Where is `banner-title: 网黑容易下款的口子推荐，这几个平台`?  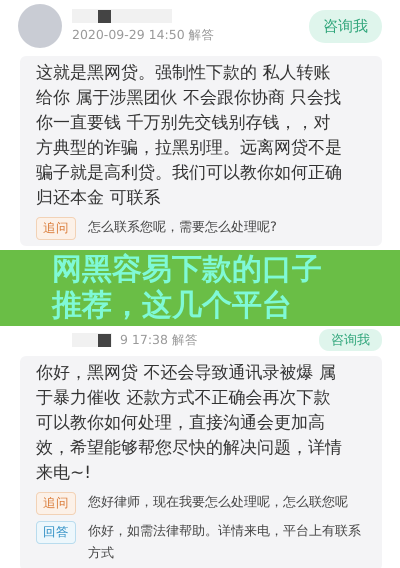
banner-title: 网黑容易下款的口子推荐，这几个平台 is located at coordinates (187, 288).